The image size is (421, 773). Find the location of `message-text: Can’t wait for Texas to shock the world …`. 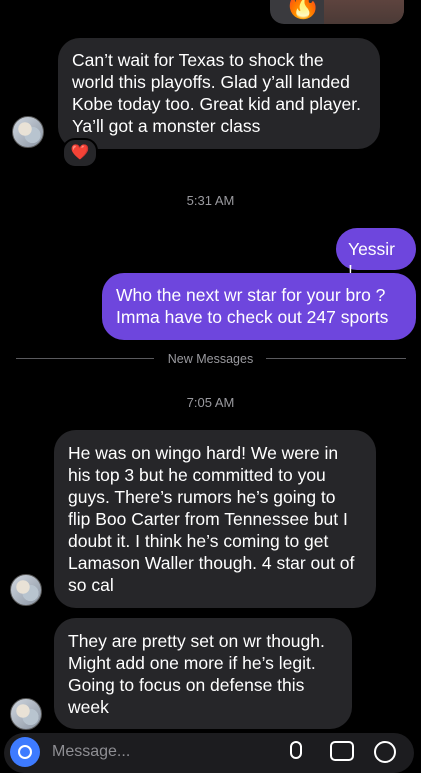

message-text: Can’t wait for Texas to shock the world … is located at coordinates (216, 93).